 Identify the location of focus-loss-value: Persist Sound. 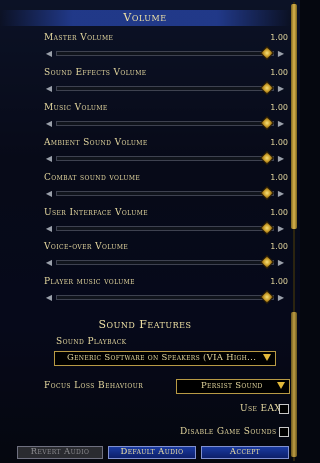
(232, 386).